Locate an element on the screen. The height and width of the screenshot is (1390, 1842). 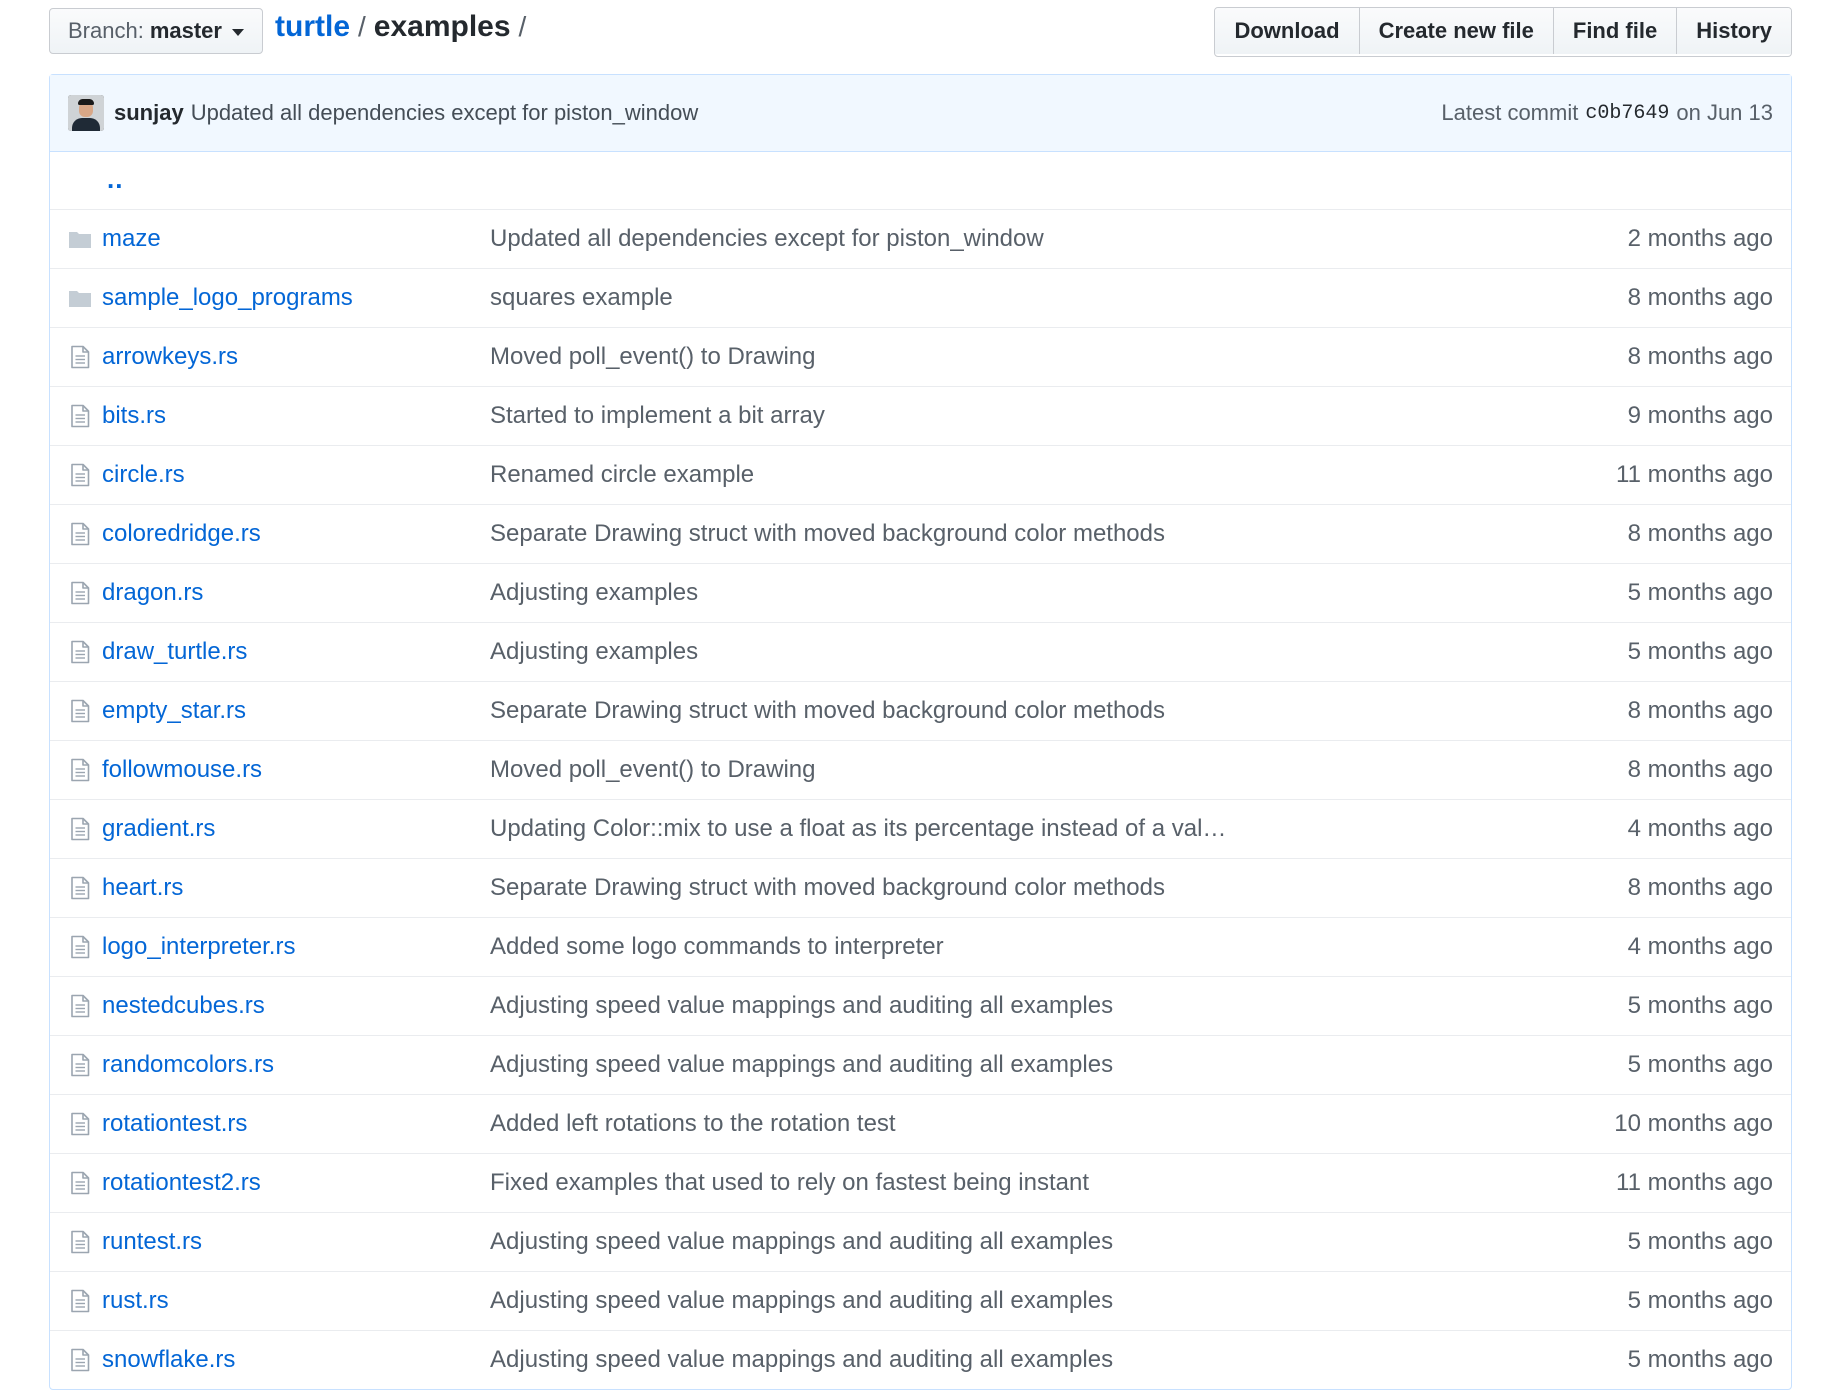
parent-directory-link: .. is located at coordinates (115, 179).